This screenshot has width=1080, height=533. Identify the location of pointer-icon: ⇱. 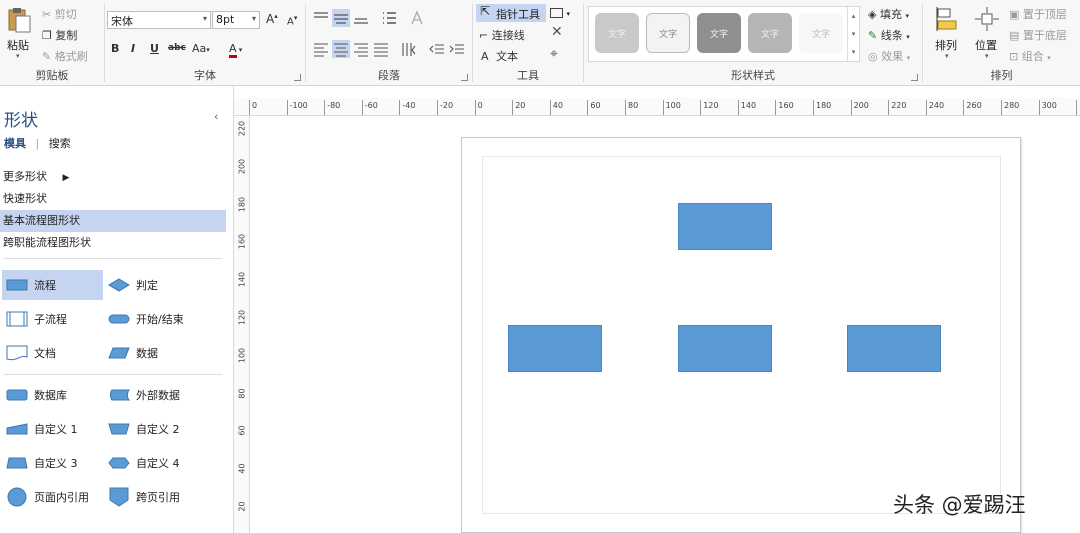
(485, 11).